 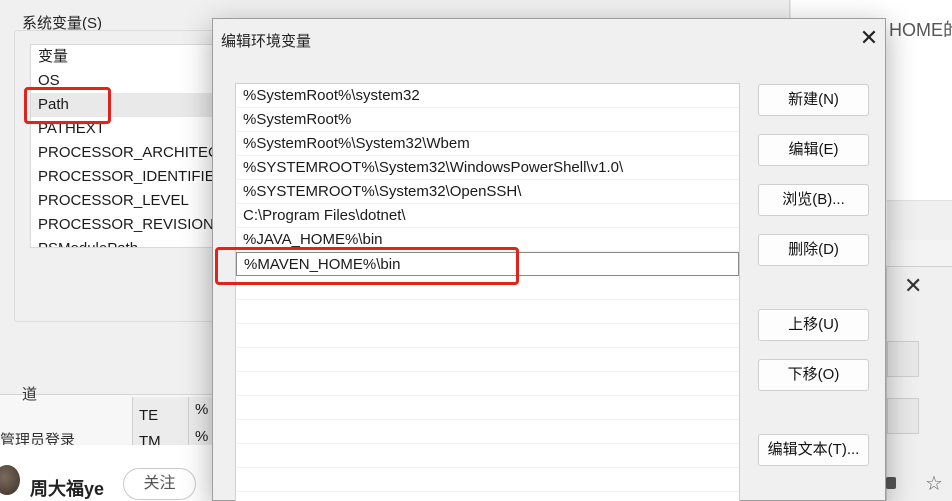 I want to click on background-text: 道, so click(x=30, y=394).